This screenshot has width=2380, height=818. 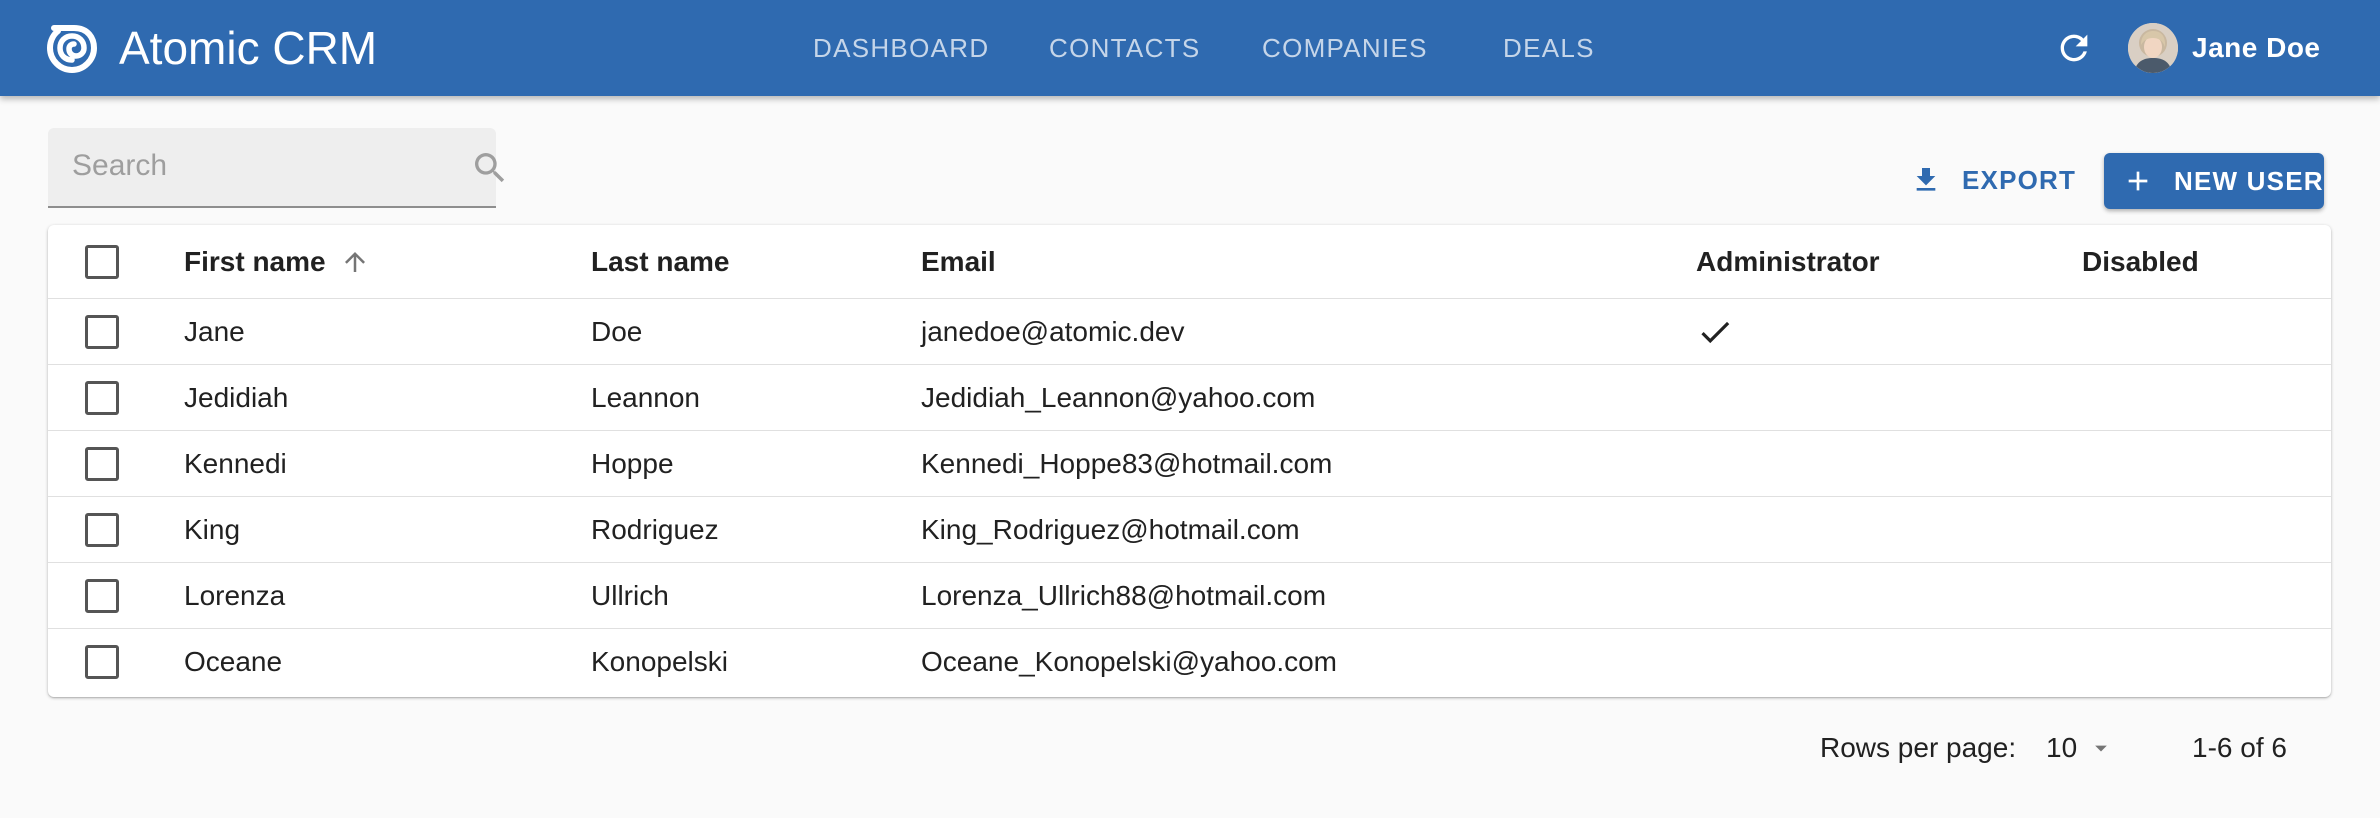 I want to click on app-title: Atomic CRM, so click(x=248, y=48).